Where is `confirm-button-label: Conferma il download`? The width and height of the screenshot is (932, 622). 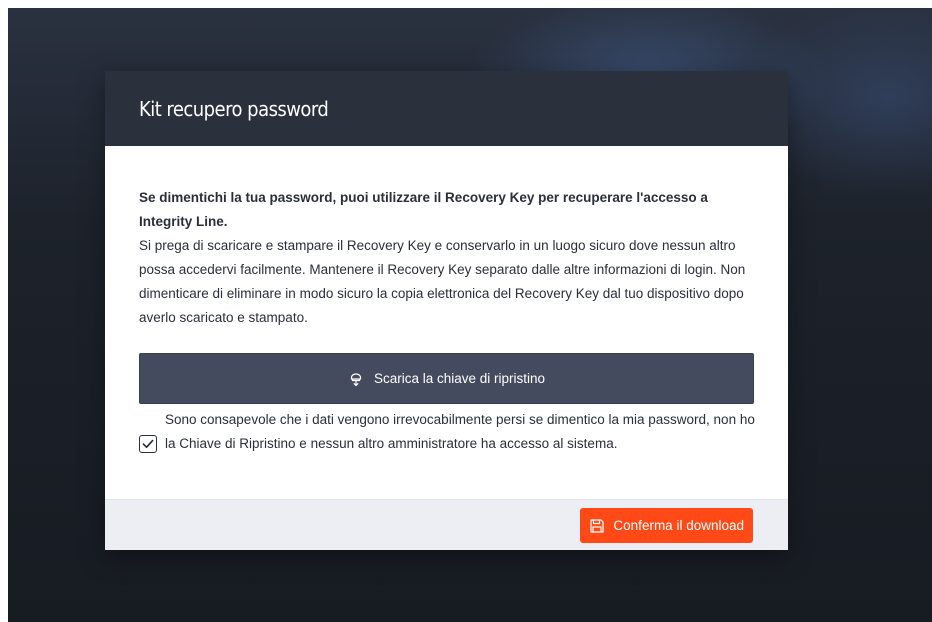 confirm-button-label: Conferma il download is located at coordinates (678, 525).